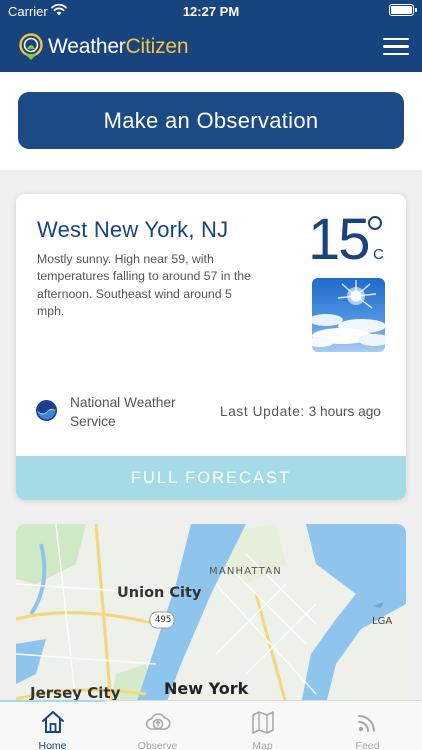 Image resolution: width=422 pixels, height=750 pixels. Describe the element at coordinates (46, 410) in the screenshot. I see `noaa-logo-icon` at that location.